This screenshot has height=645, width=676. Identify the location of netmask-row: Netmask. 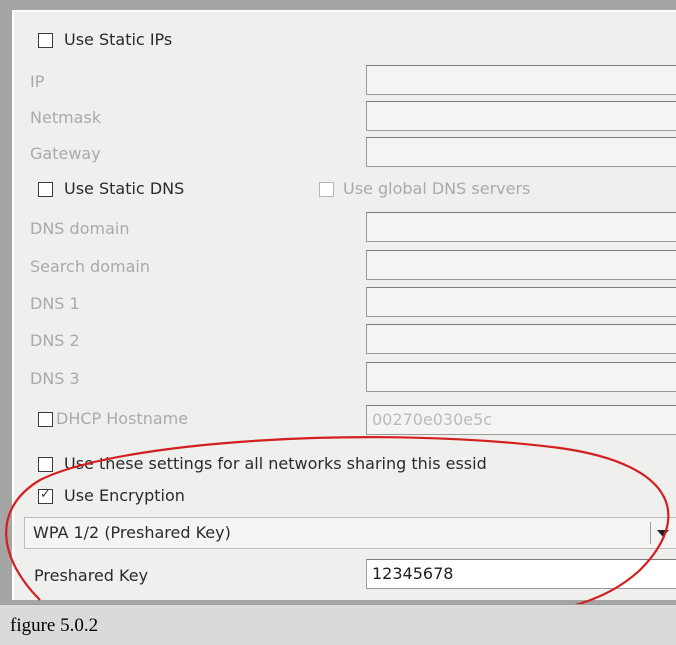
(345, 119).